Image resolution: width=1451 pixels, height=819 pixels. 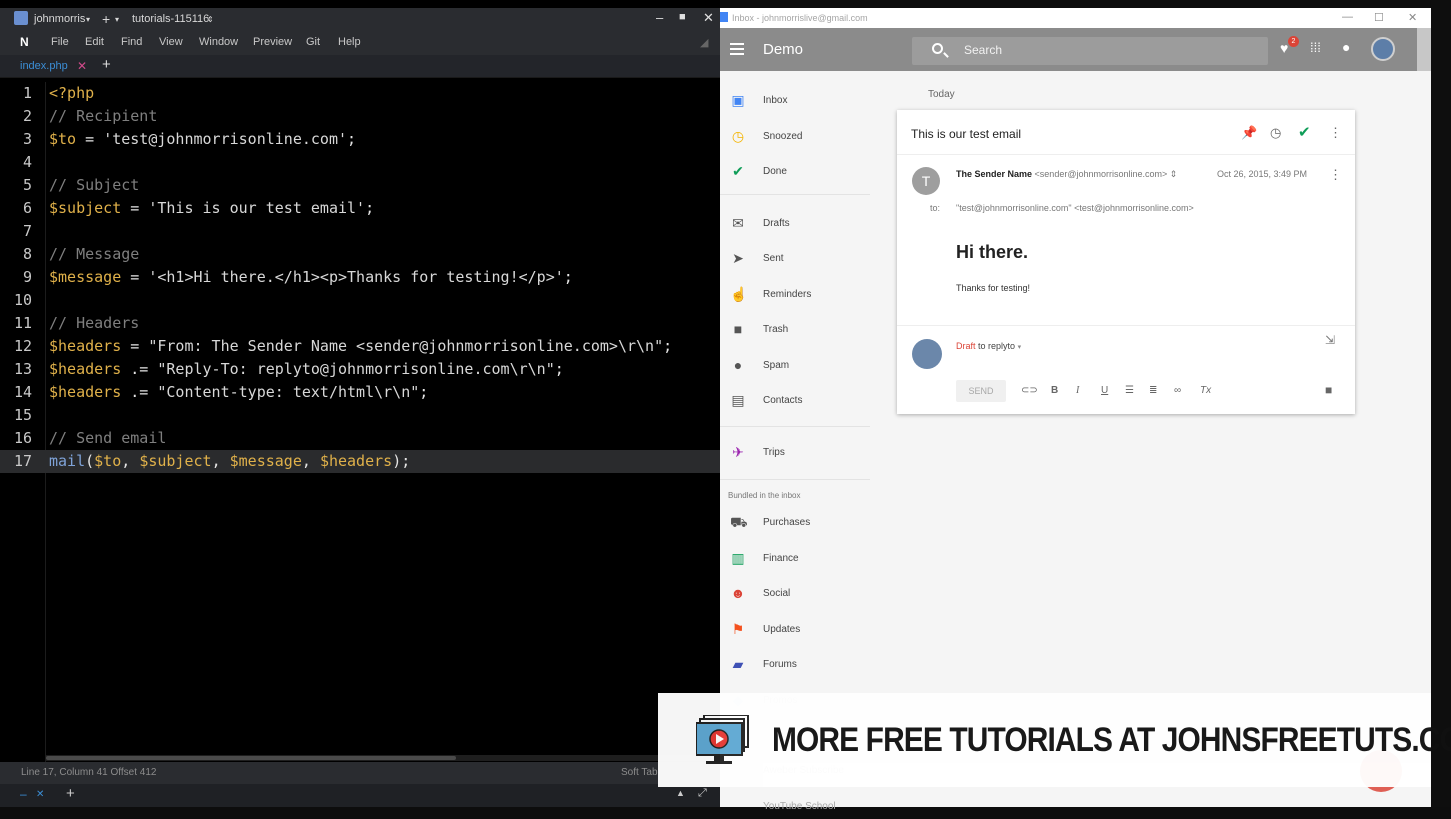 What do you see at coordinates (795, 172) in the screenshot?
I see `sidebar-item-done: ✔ Done` at bounding box center [795, 172].